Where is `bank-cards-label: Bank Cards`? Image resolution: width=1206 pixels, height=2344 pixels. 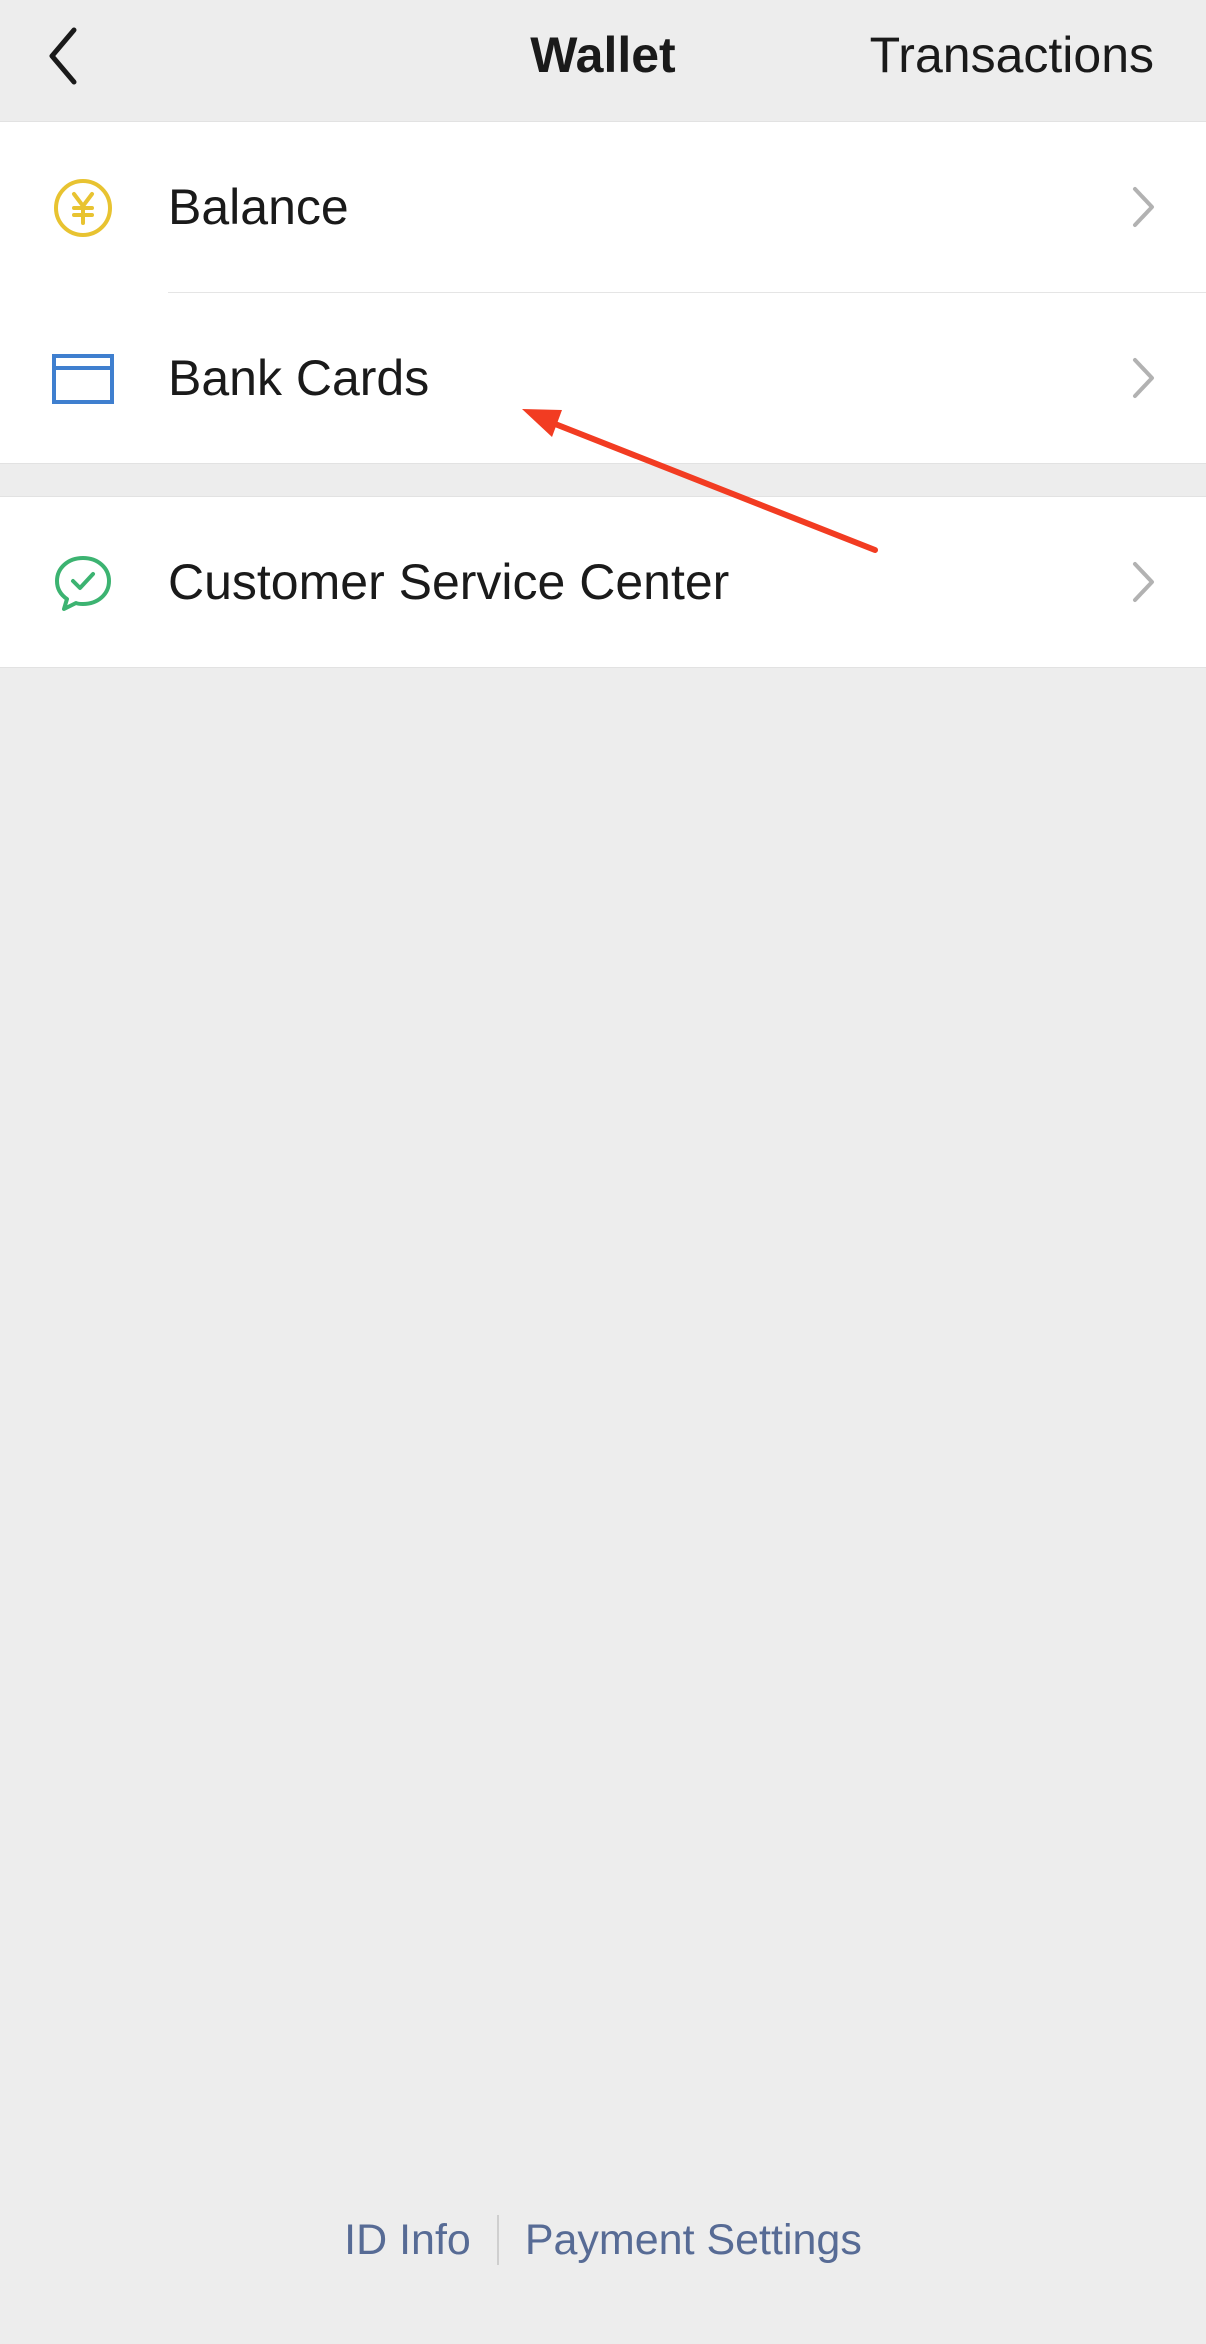
bank-cards-label: Bank Cards is located at coordinates (299, 378).